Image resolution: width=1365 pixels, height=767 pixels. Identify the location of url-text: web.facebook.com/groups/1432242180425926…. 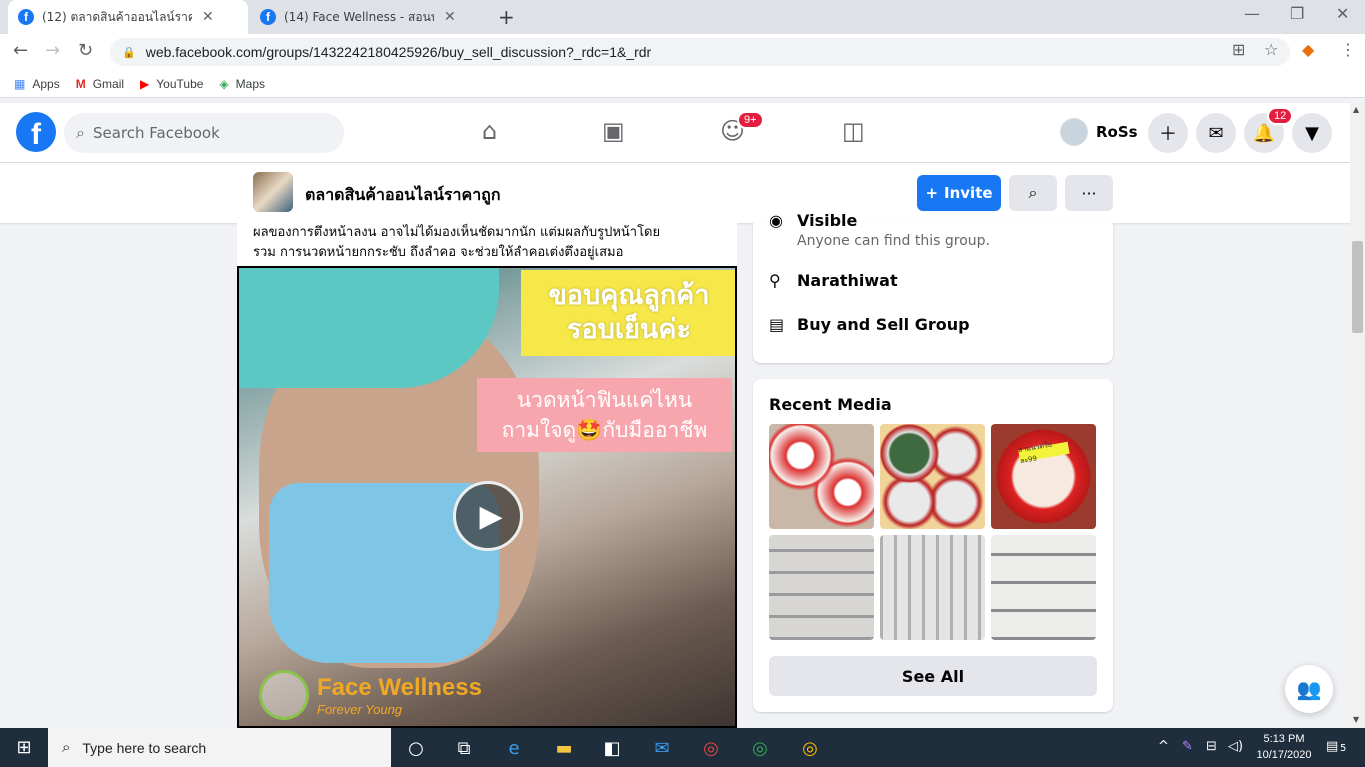
(398, 52).